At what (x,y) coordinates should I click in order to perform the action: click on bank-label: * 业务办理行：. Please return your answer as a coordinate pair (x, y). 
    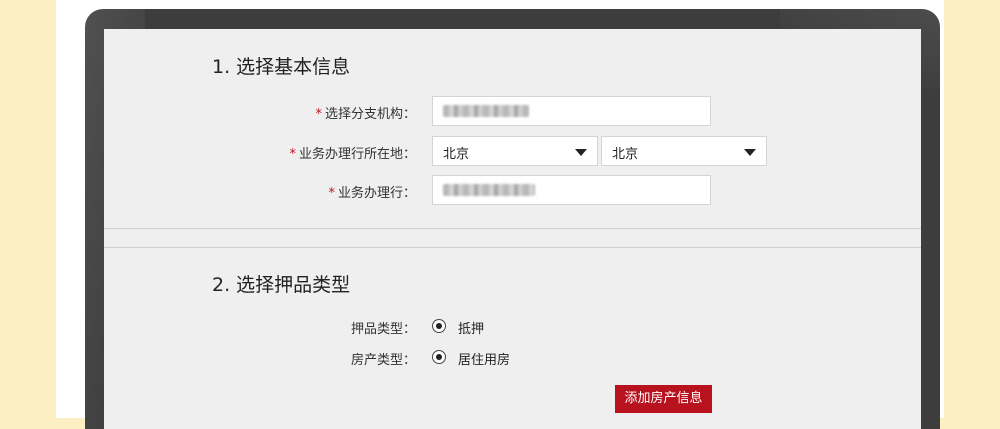
    Looking at the image, I should click on (372, 191).